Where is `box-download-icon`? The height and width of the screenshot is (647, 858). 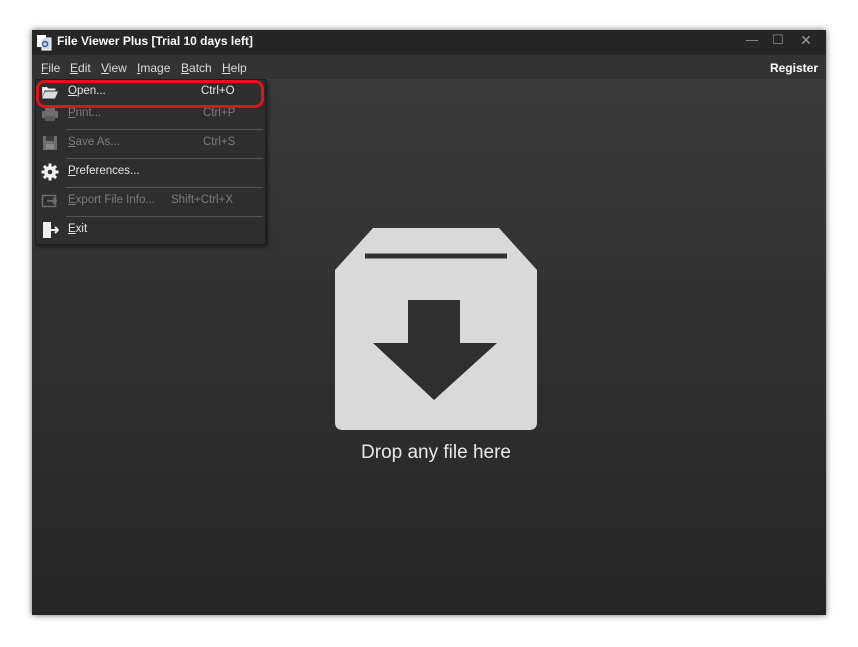 box-download-icon is located at coordinates (436, 329).